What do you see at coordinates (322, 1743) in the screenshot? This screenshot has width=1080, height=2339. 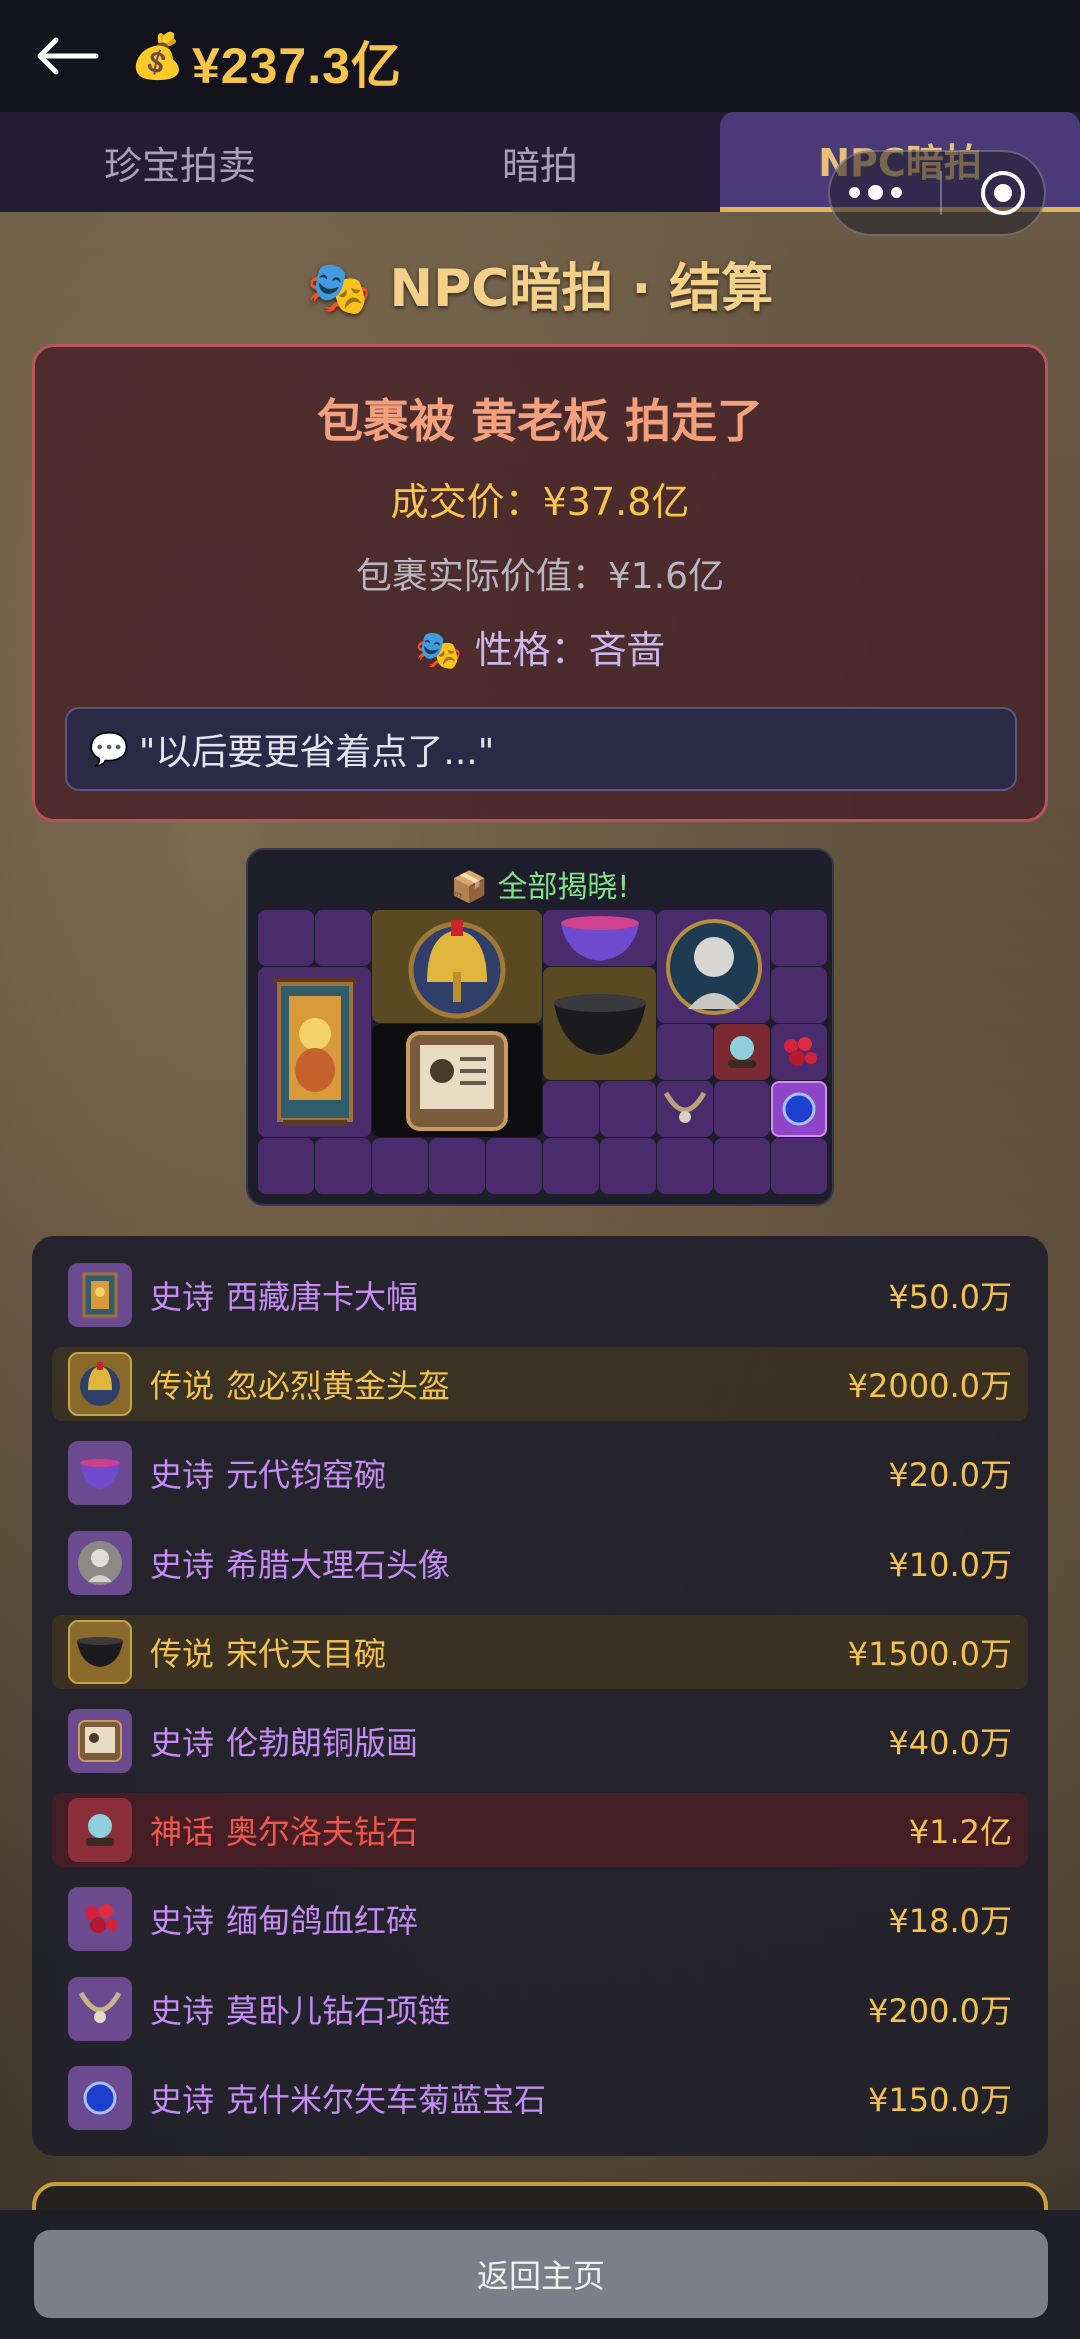 I see `item-name-text: 伦勃朗铜版画` at bounding box center [322, 1743].